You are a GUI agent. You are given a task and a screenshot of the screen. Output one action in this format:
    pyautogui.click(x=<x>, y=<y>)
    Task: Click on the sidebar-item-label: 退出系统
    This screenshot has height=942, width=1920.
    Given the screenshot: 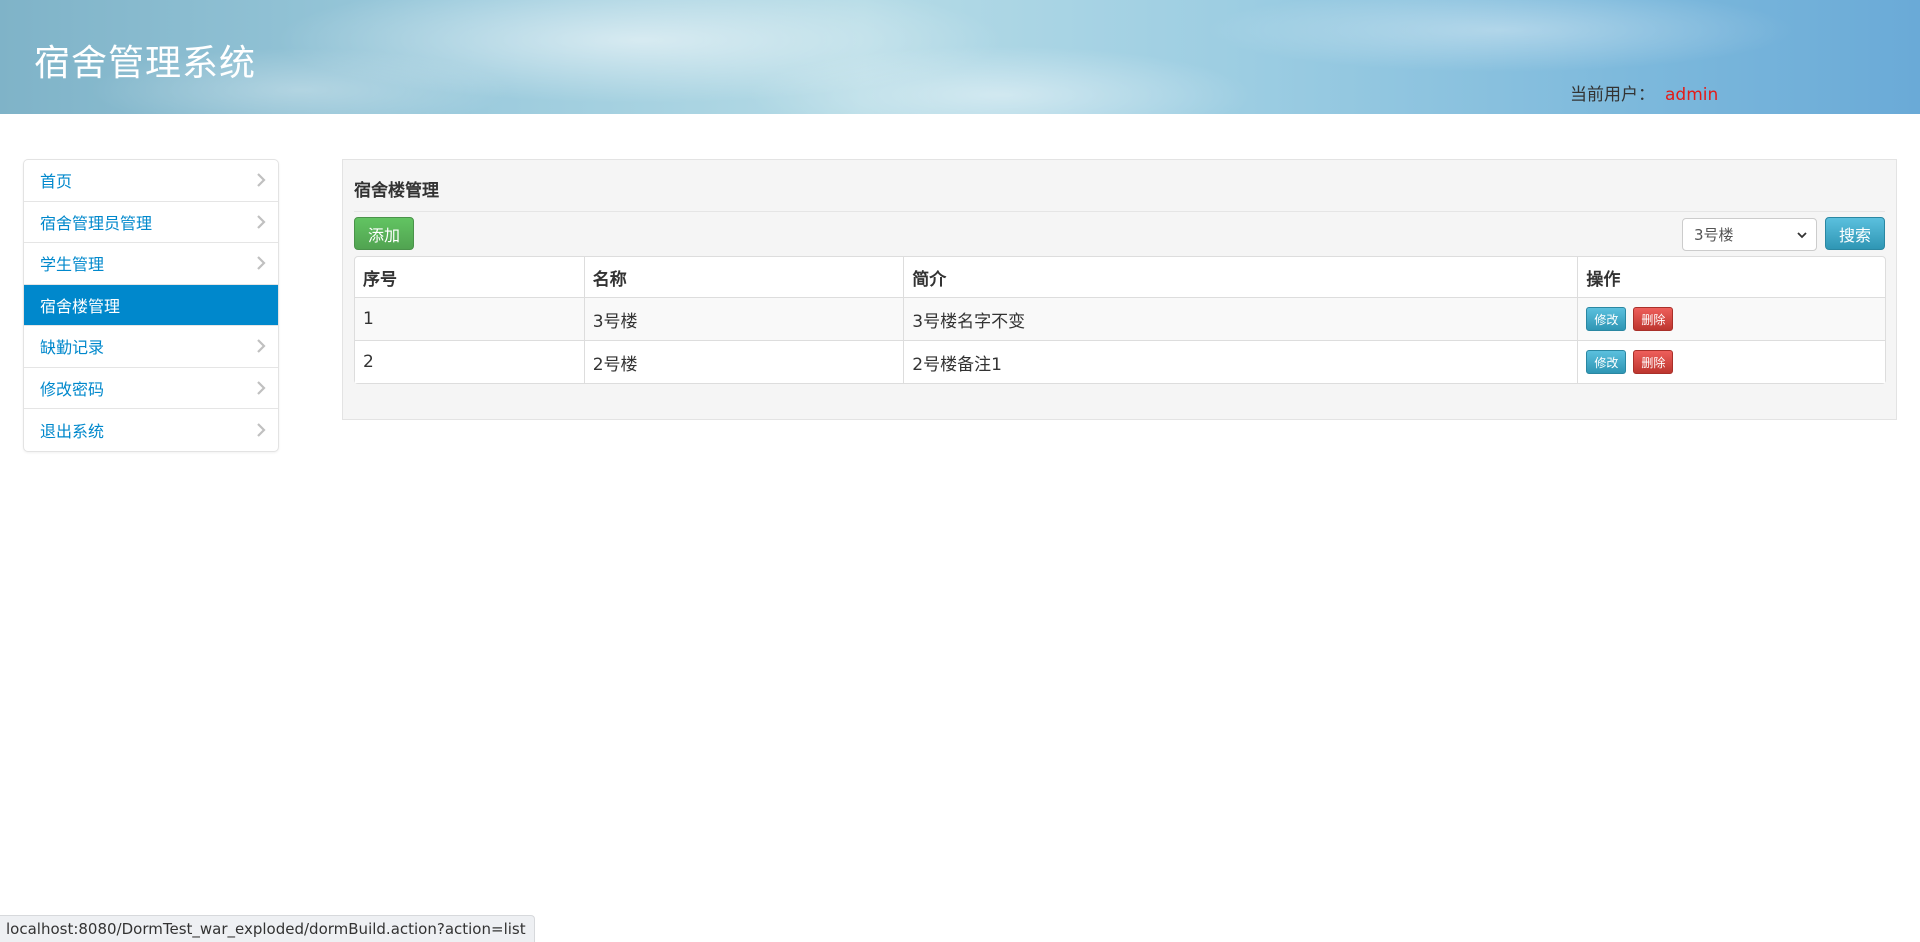 What is the action you would take?
    pyautogui.click(x=72, y=431)
    